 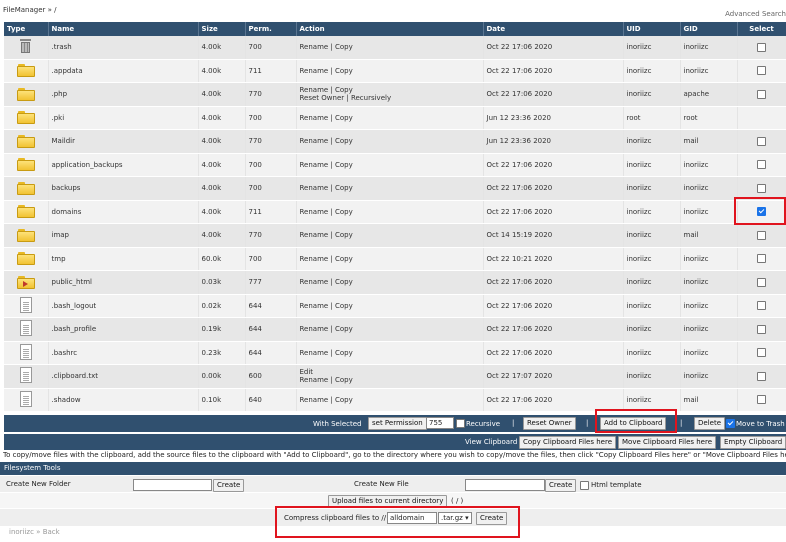 What do you see at coordinates (123, 282) in the screenshot?
I see `row-name: public_html` at bounding box center [123, 282].